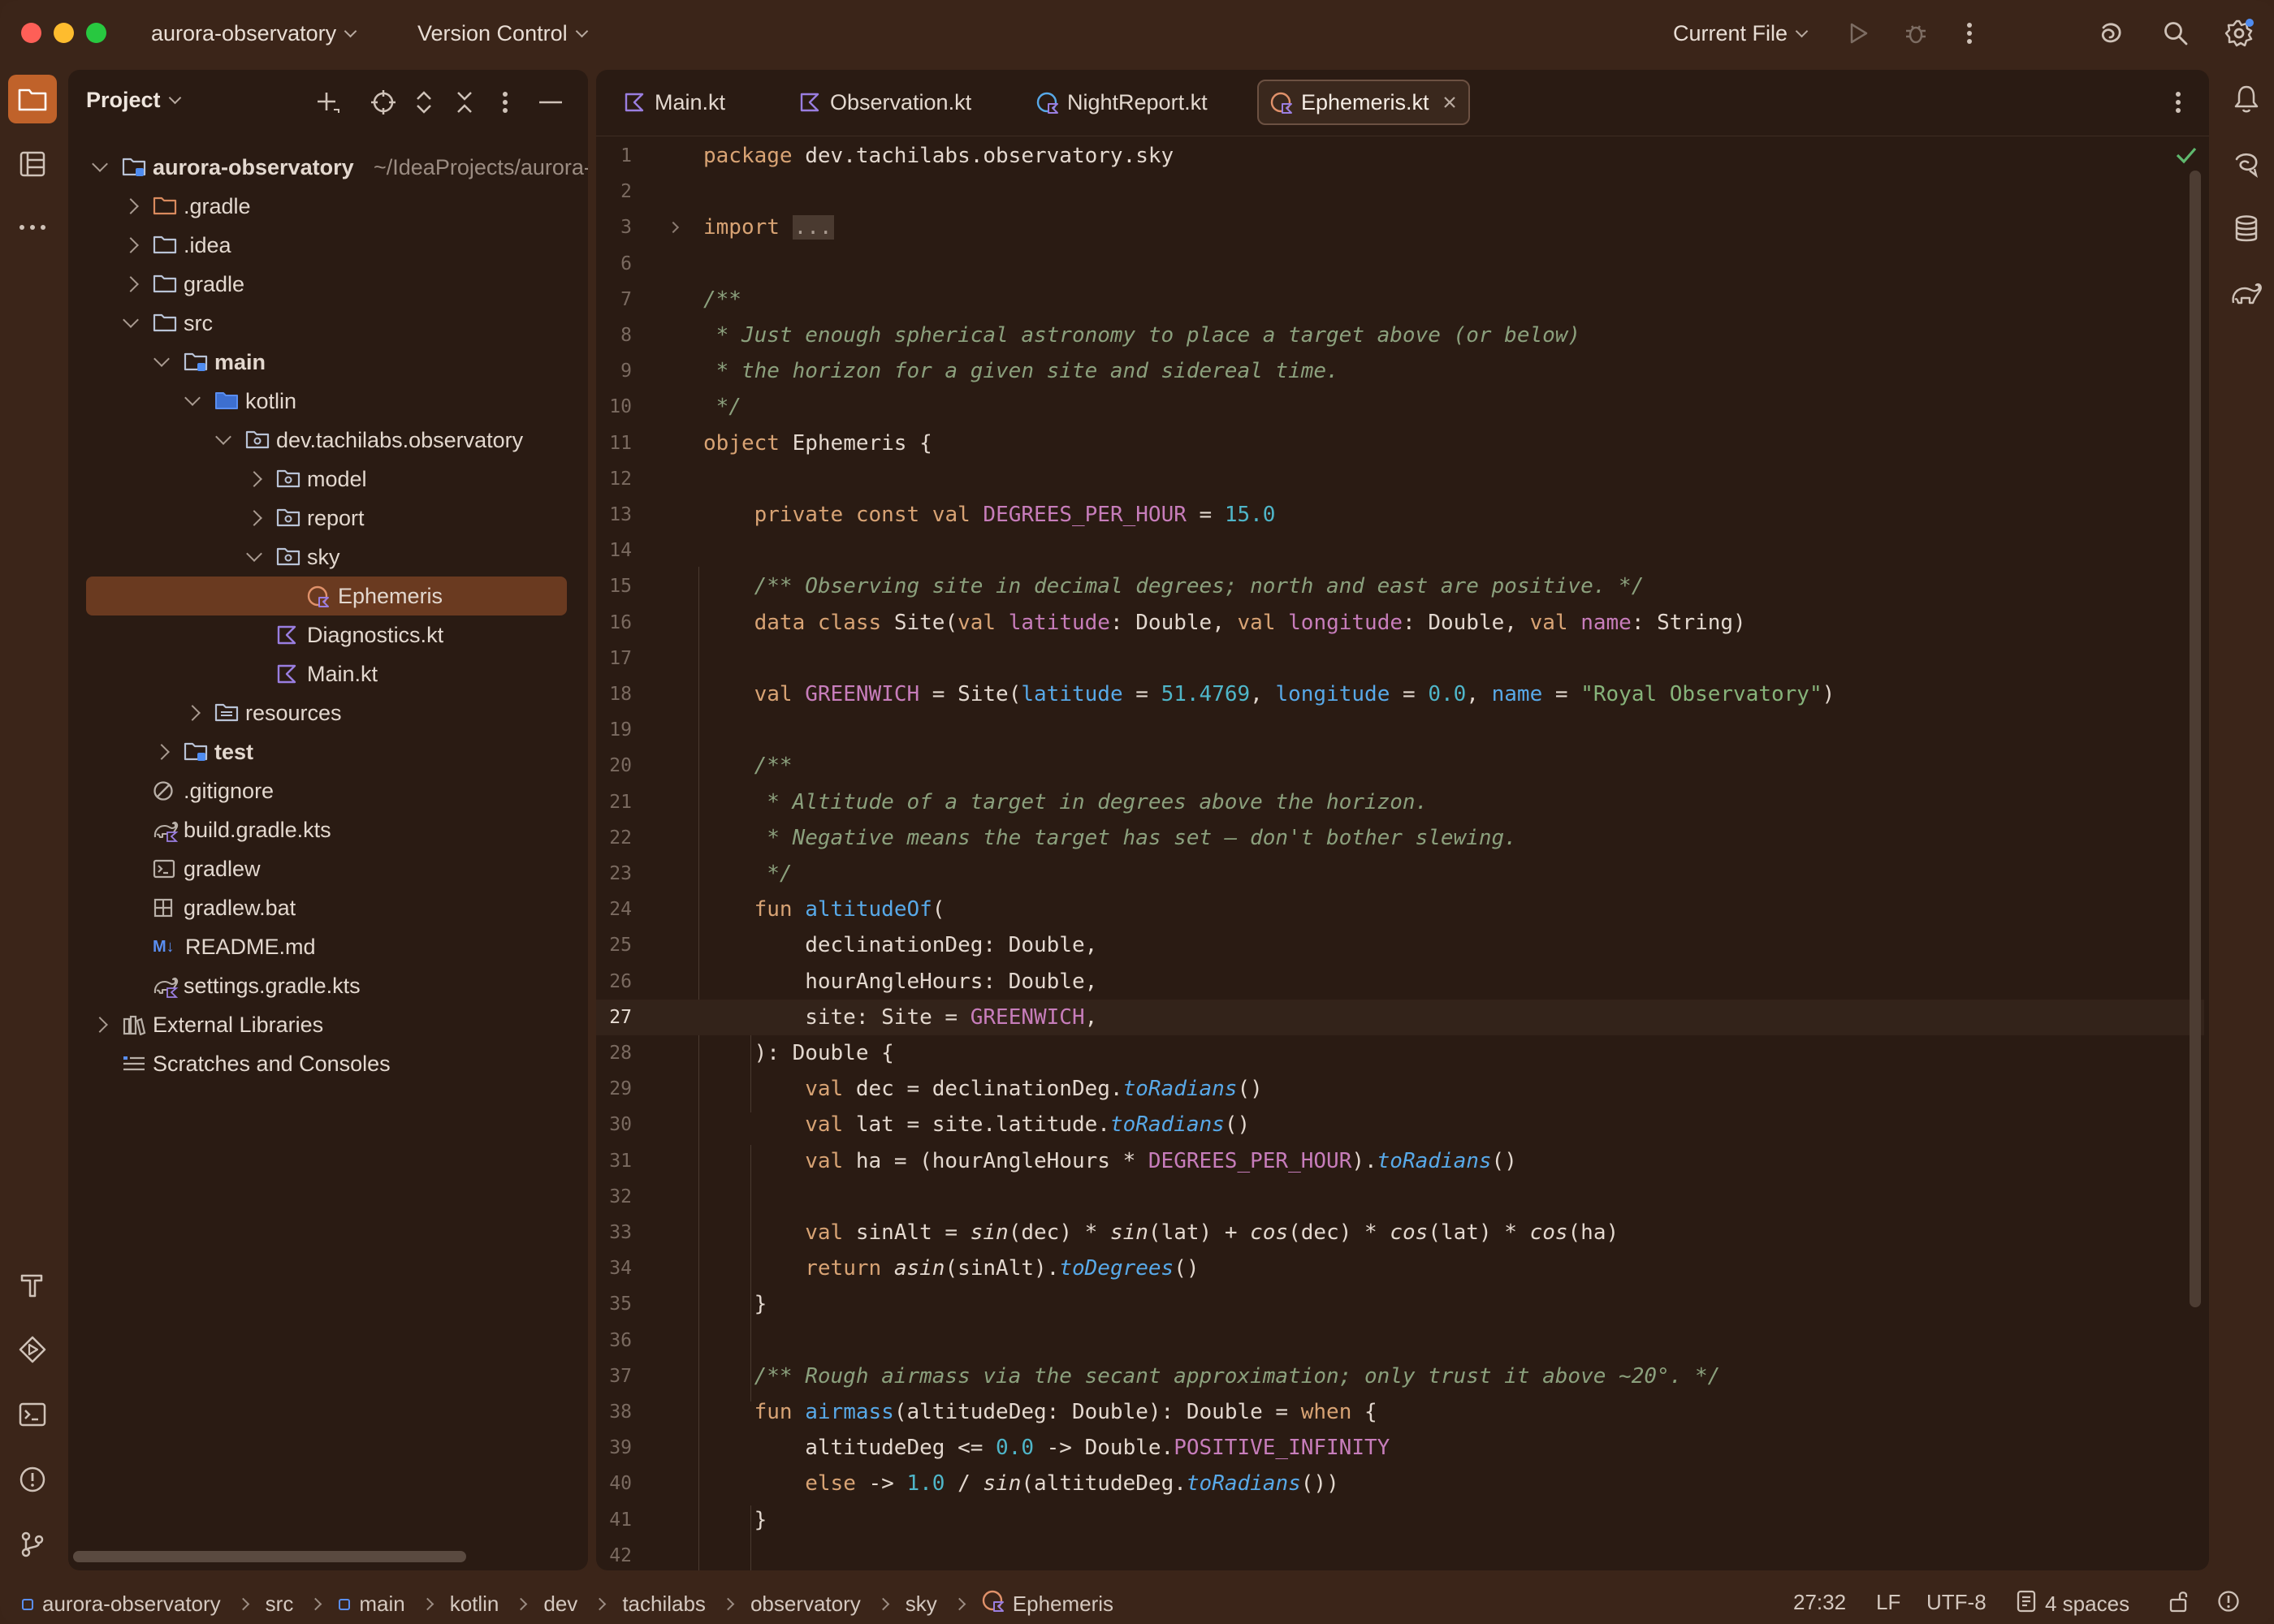  Describe the element at coordinates (32, 99) in the screenshot. I see `project-tool-button` at that location.